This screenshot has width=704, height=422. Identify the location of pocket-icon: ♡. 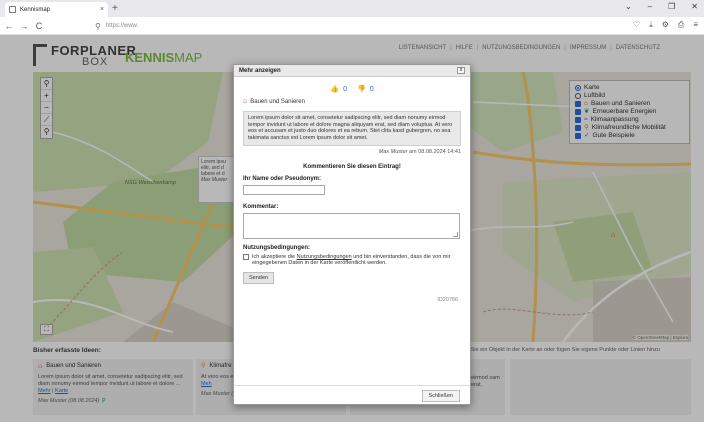
(636, 25).